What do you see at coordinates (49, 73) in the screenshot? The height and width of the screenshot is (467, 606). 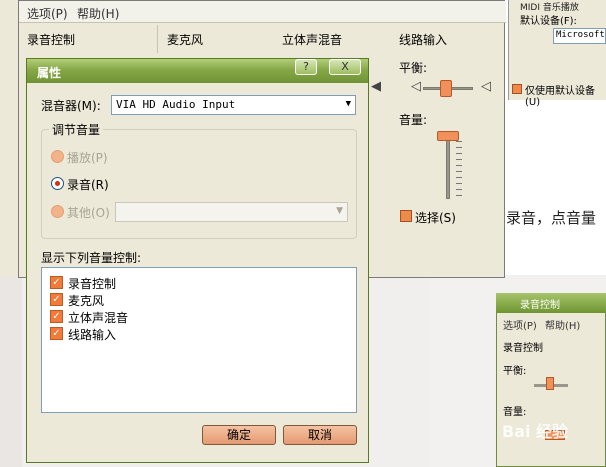 I see `dialog-title: 属性` at bounding box center [49, 73].